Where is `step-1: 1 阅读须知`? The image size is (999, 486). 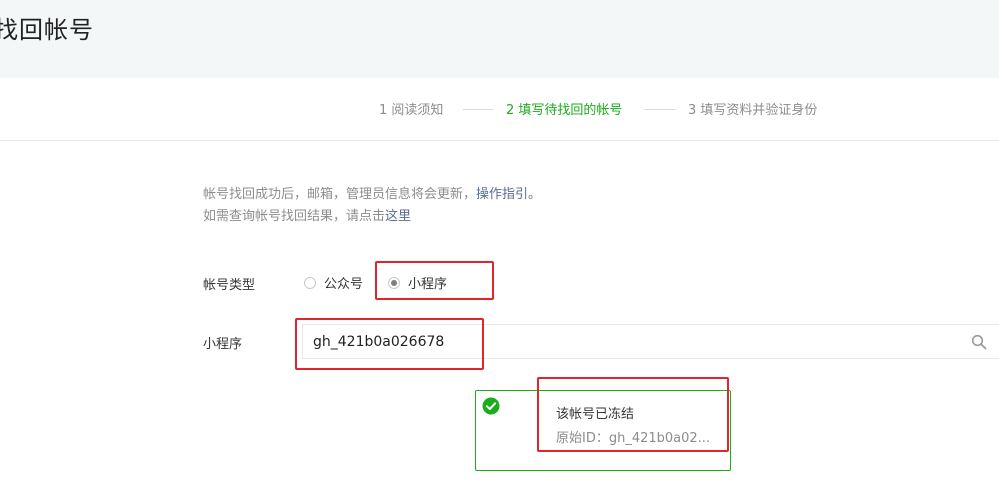 step-1: 1 阅读须知 is located at coordinates (411, 110).